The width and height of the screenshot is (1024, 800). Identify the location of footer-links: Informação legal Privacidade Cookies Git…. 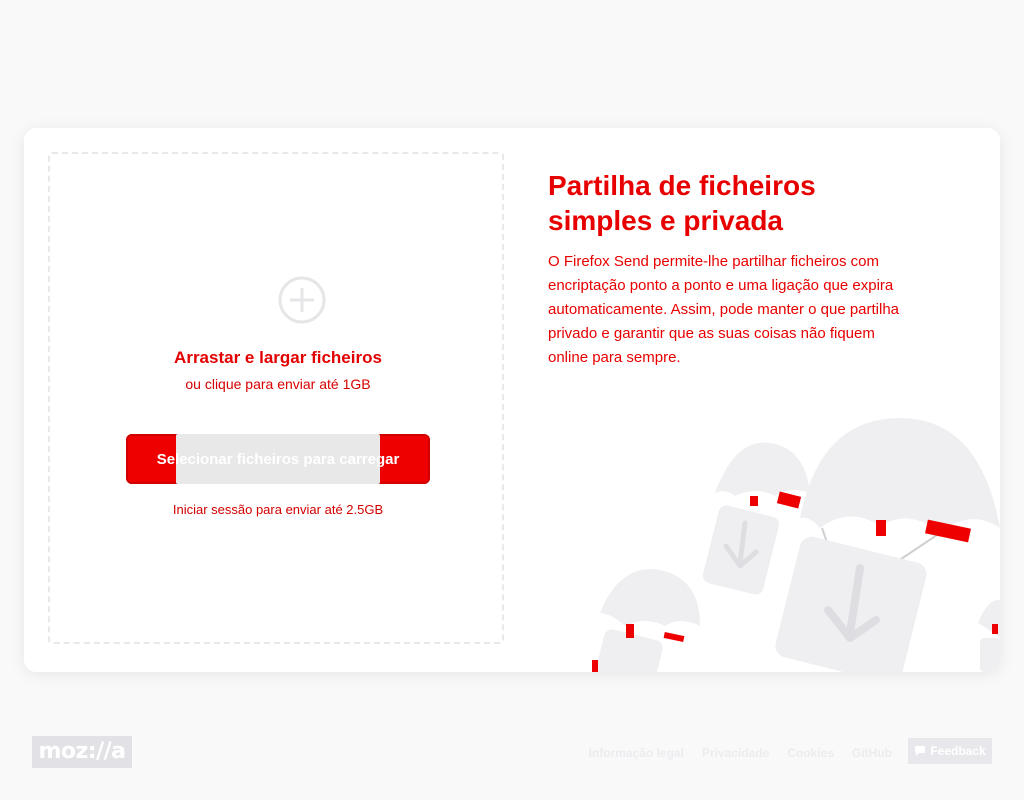
(740, 753).